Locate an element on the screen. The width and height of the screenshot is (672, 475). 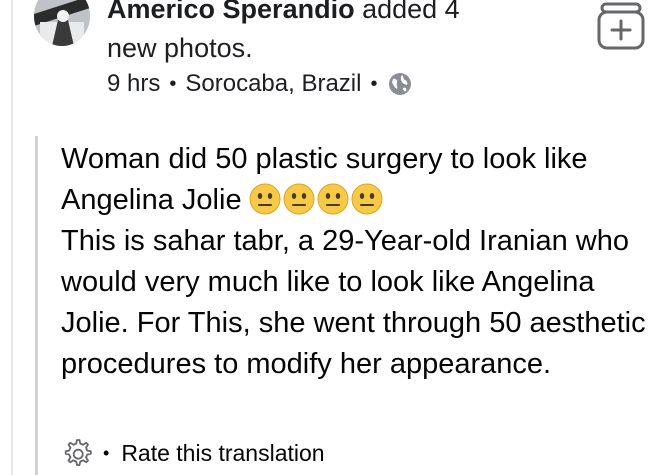
post-action-text-continued: new photos. is located at coordinates (180, 48).